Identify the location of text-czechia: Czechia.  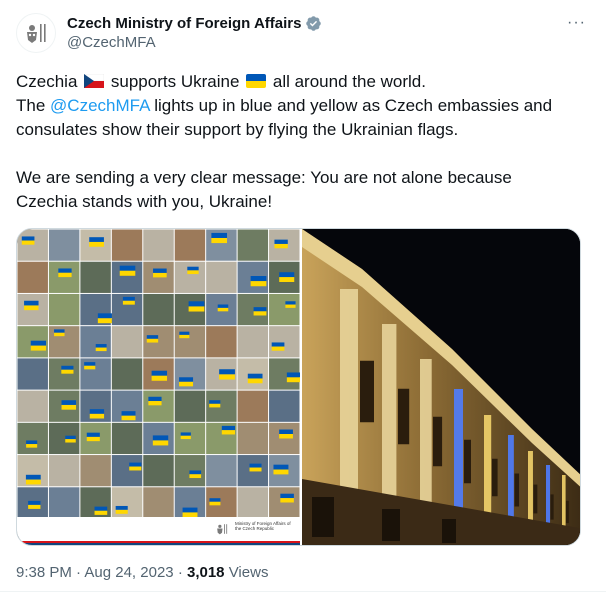
(47, 81).